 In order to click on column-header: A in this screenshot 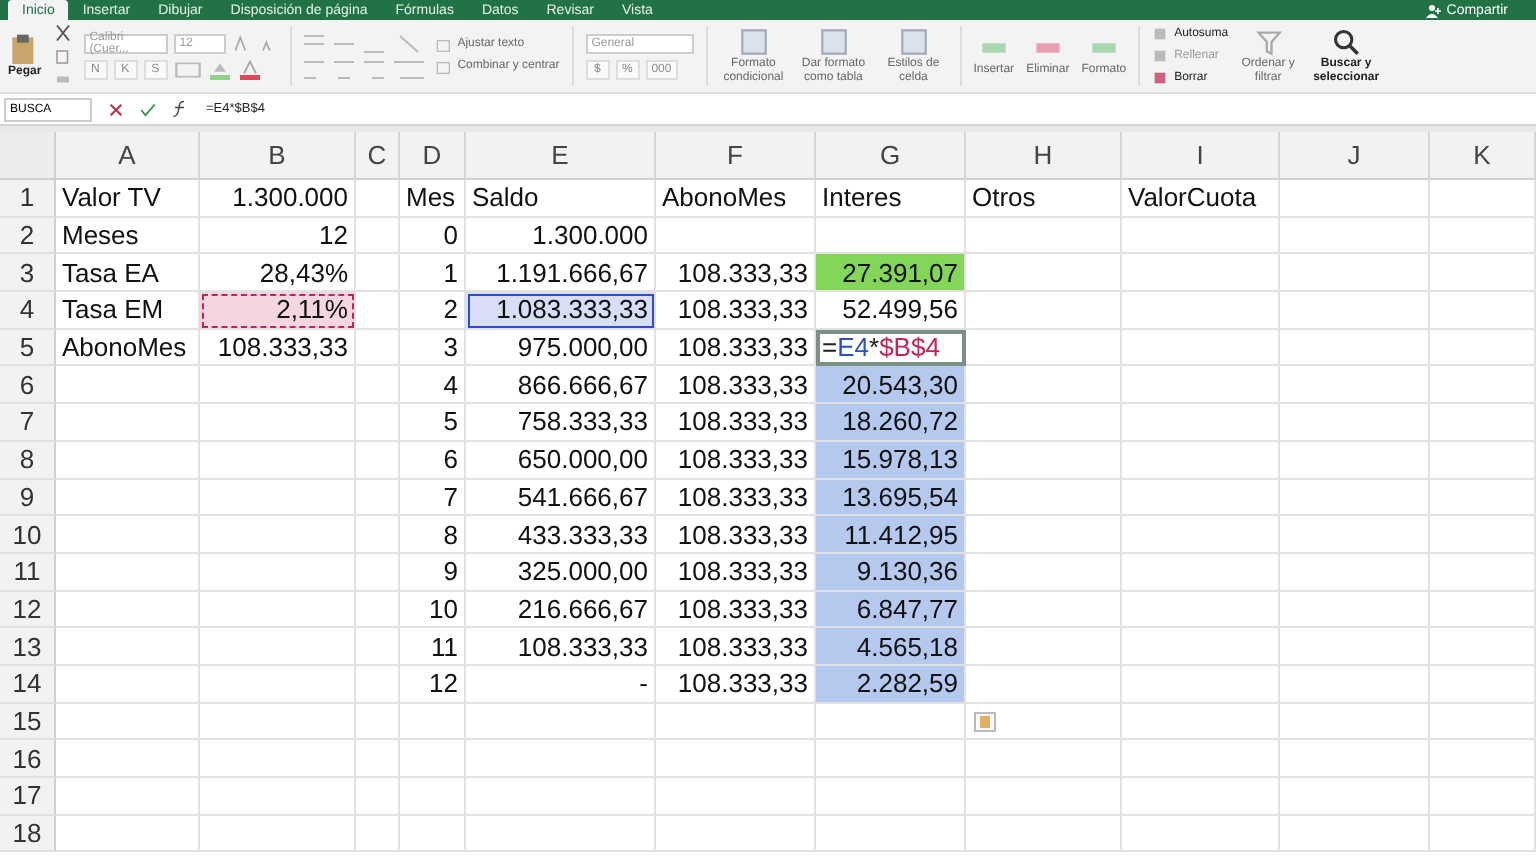, I will do `click(128, 156)`.